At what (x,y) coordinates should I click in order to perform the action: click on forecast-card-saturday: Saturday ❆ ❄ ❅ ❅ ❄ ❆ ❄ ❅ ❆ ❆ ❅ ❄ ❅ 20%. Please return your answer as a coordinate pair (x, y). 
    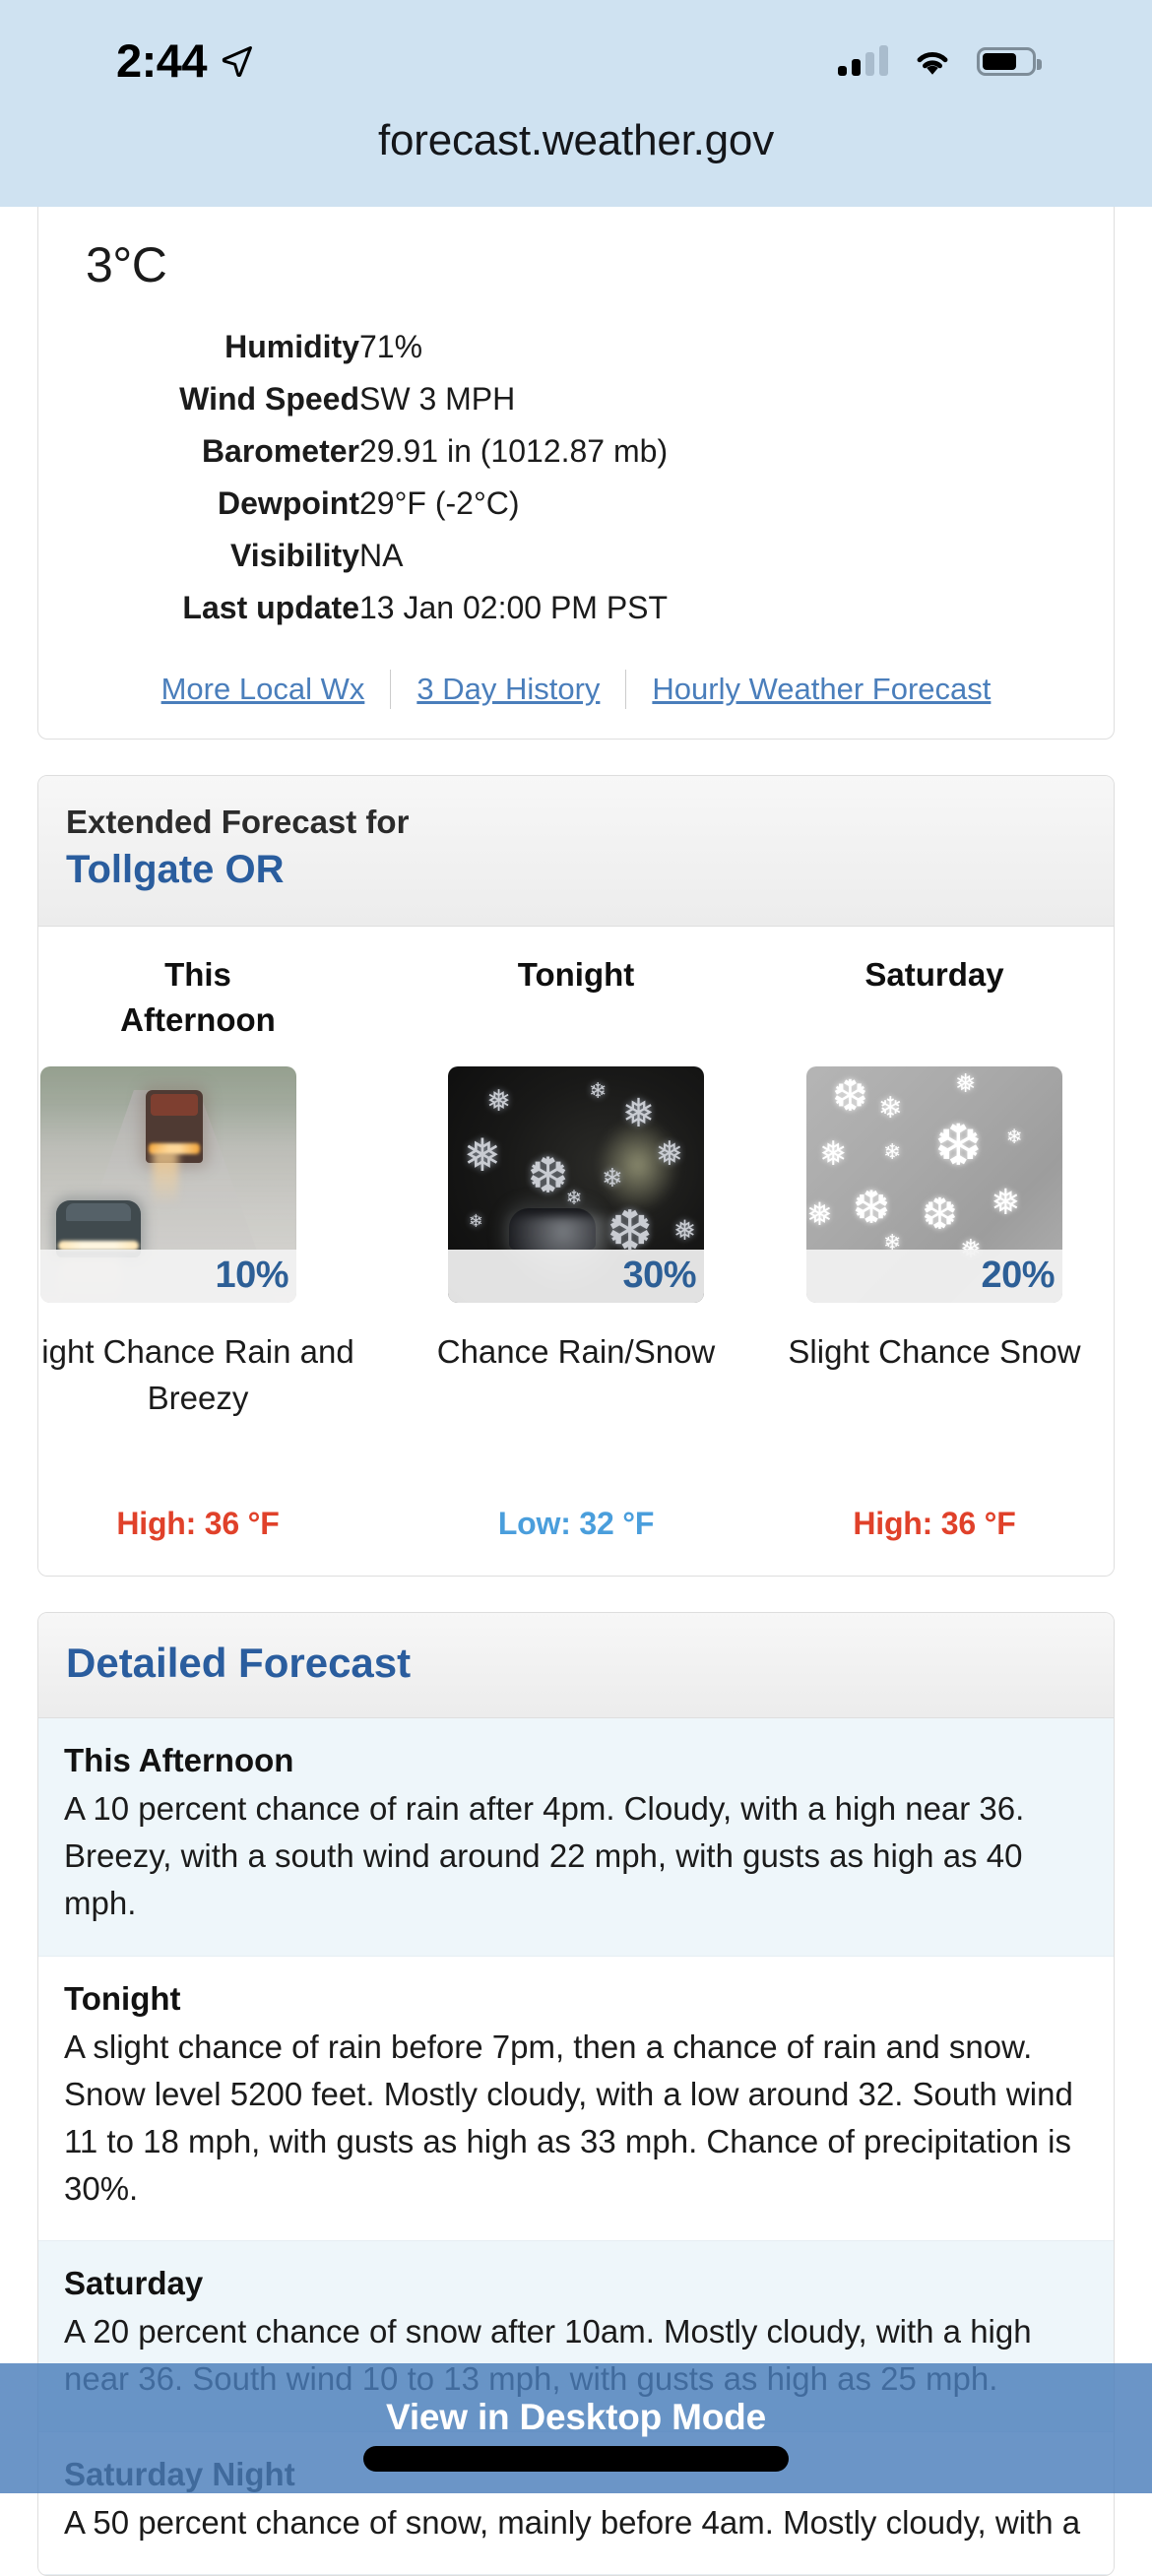
    Looking at the image, I should click on (934, 1247).